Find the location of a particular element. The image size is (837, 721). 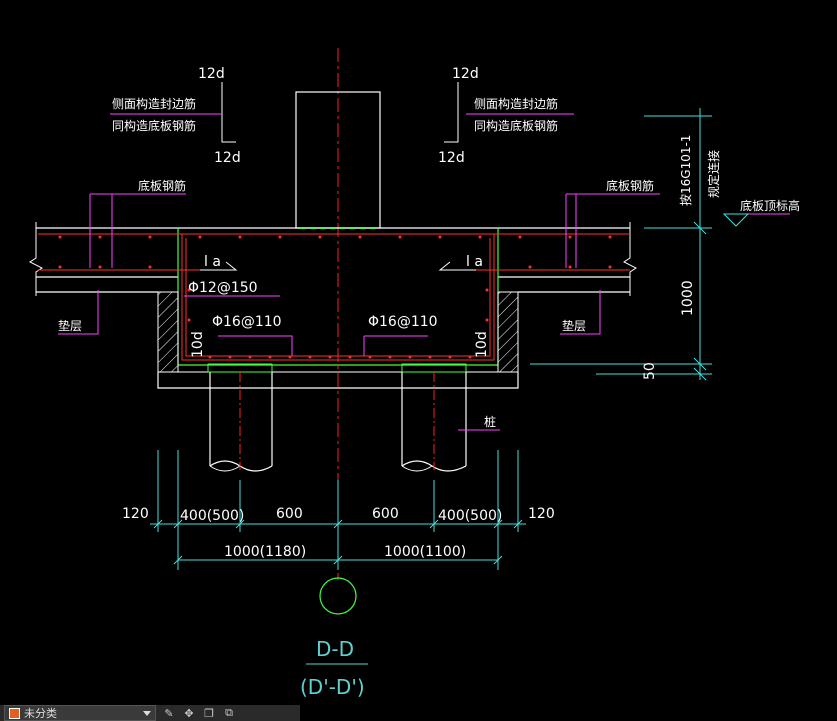

twelve-d-top-left: 12d is located at coordinates (211, 74).